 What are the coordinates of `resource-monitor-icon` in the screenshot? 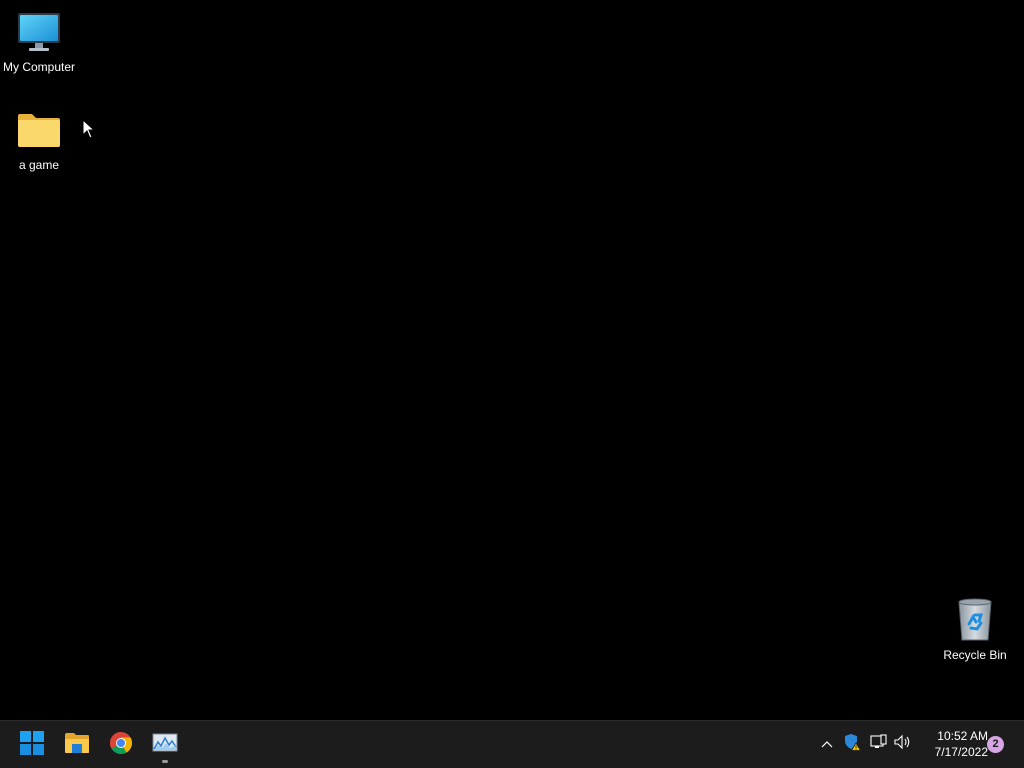 It's located at (165, 745).